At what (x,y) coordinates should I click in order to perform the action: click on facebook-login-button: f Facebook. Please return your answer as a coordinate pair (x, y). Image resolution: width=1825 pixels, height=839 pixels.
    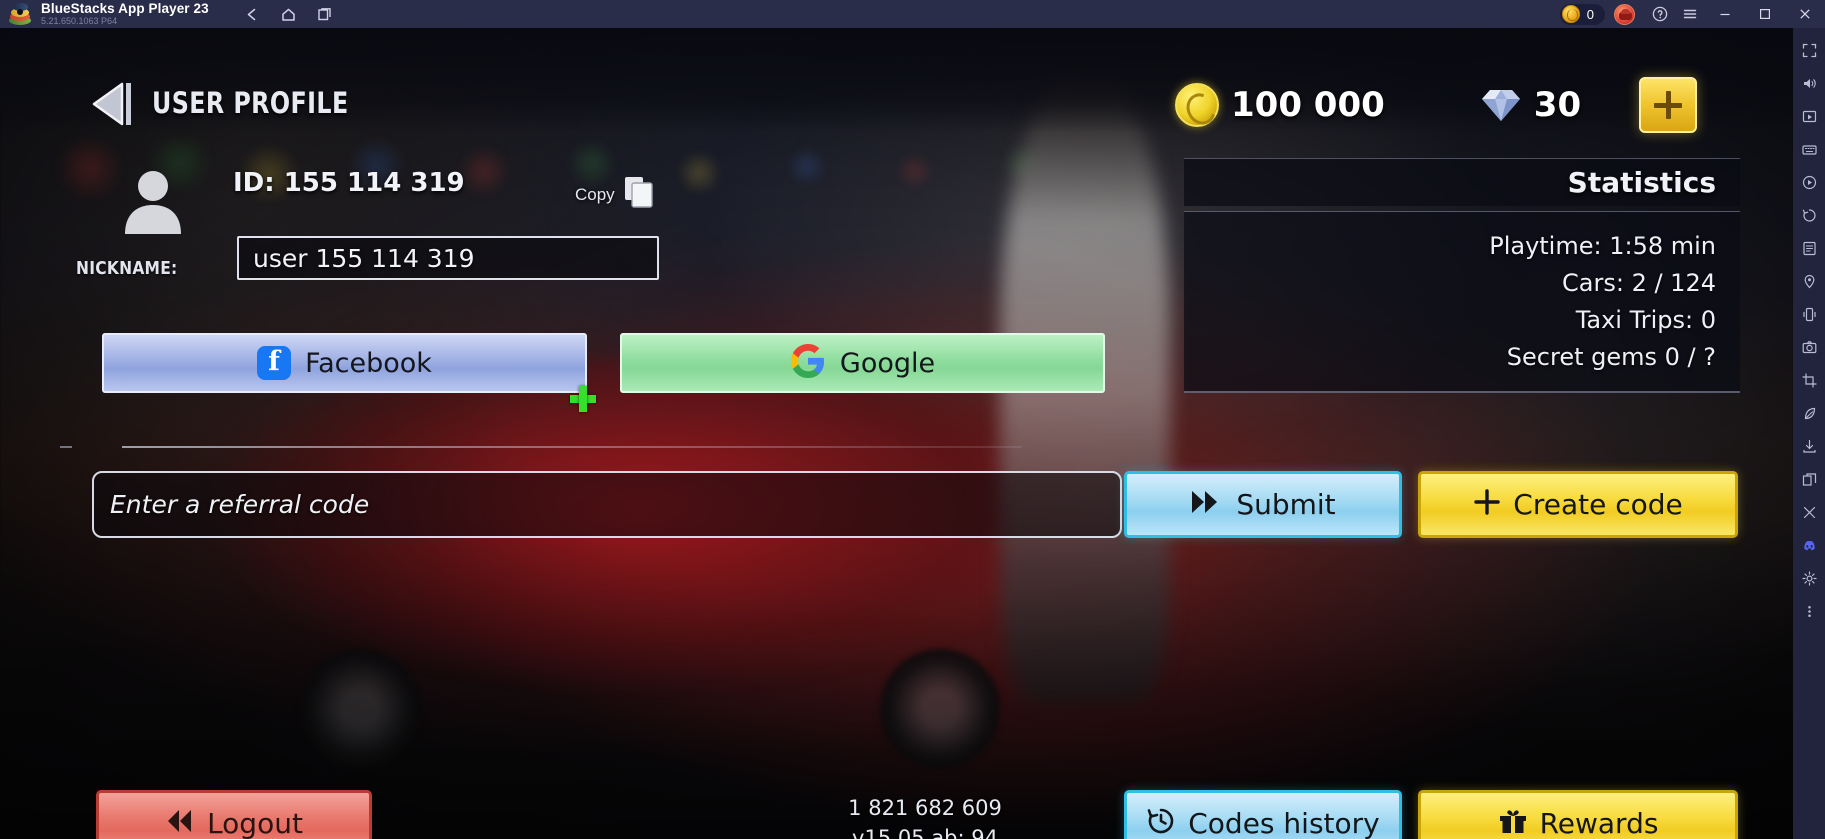
    Looking at the image, I should click on (344, 363).